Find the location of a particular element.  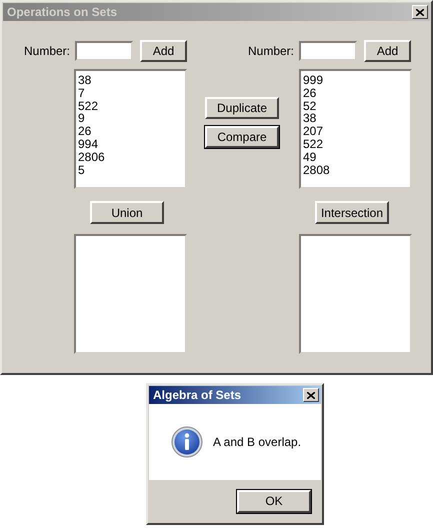

action-button: Duplicate is located at coordinates (242, 108).